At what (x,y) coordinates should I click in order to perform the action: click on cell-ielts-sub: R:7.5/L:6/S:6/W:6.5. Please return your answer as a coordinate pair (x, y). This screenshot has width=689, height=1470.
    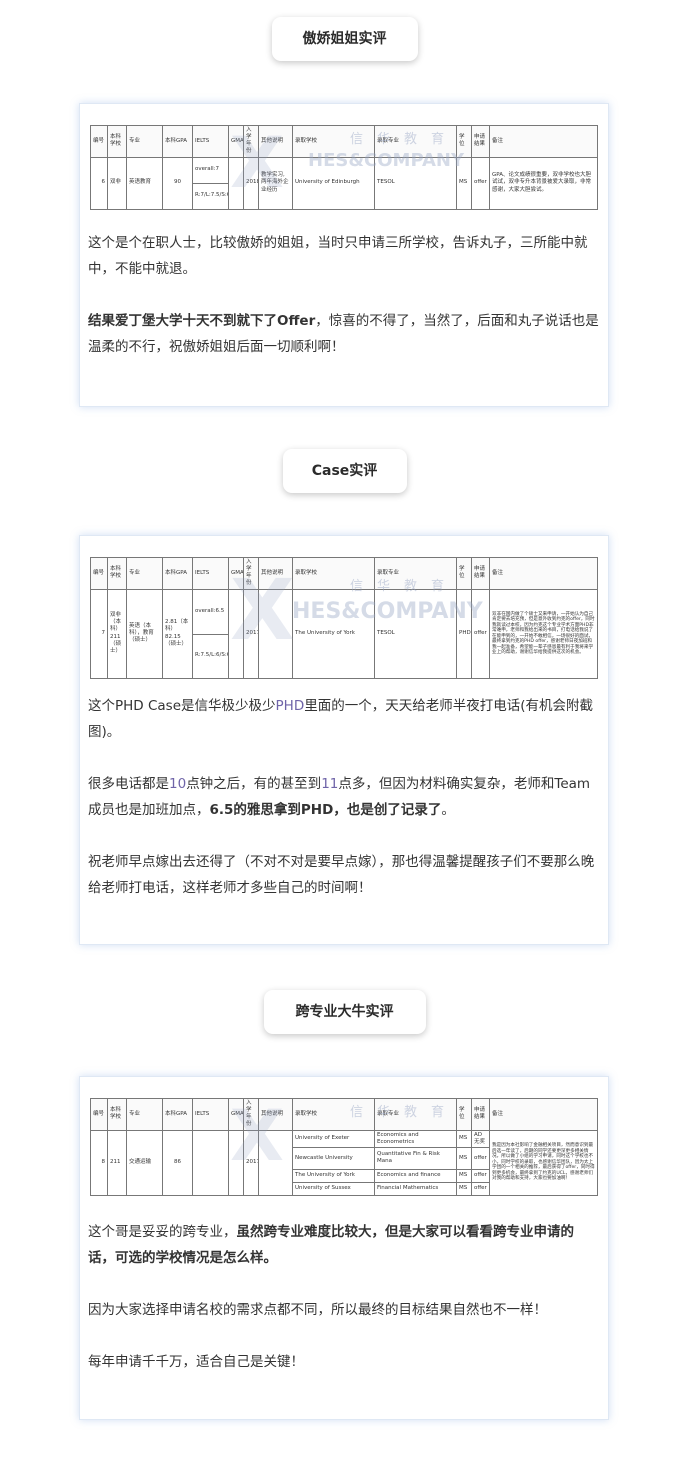
    Looking at the image, I should click on (210, 656).